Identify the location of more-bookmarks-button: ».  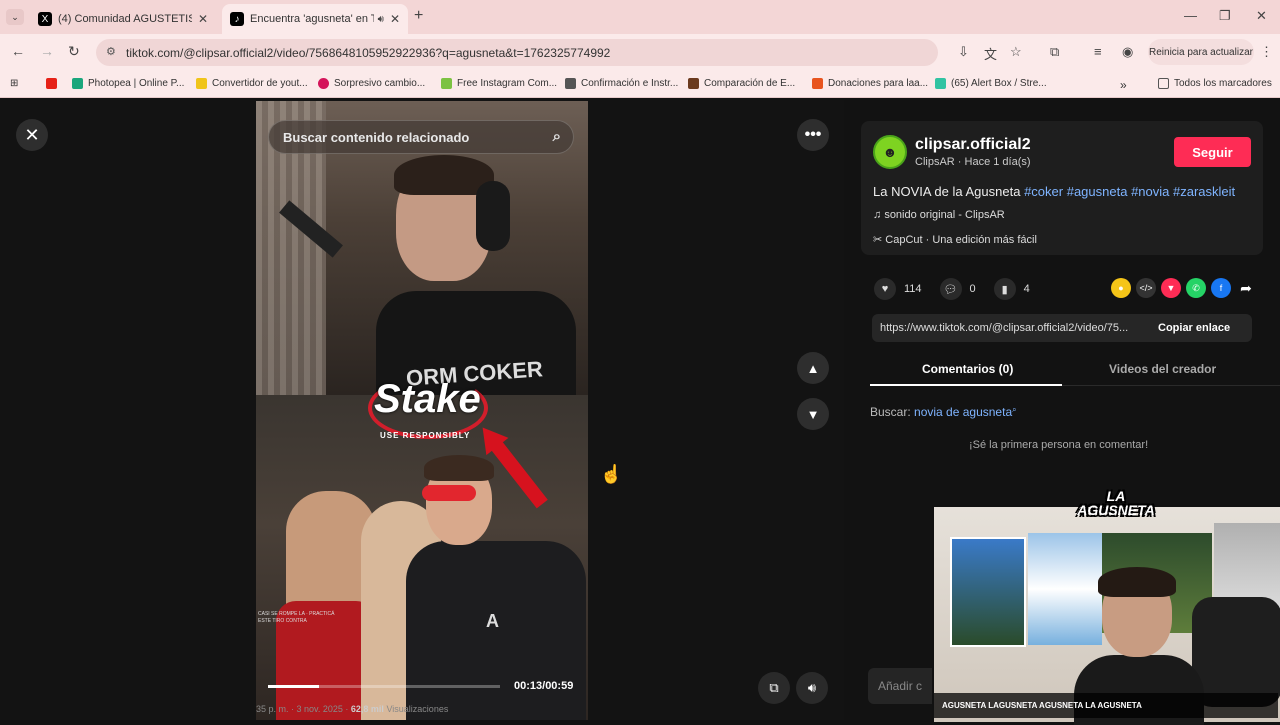
(1123, 85).